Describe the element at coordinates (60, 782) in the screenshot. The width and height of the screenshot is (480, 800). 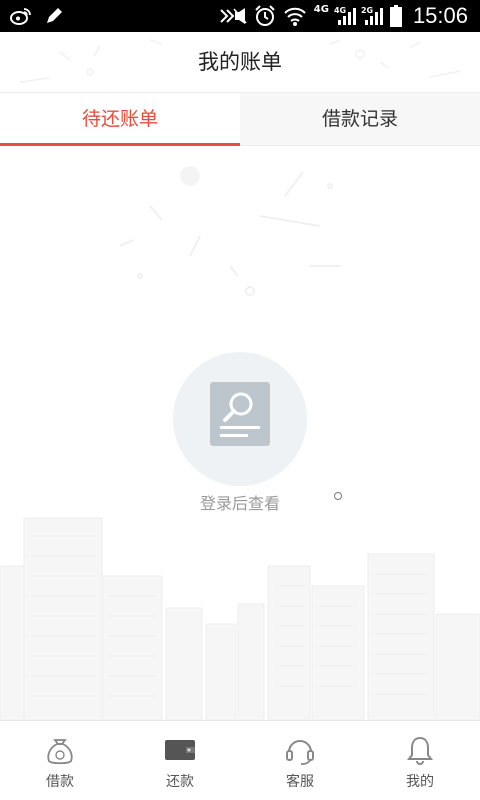
I see `nav-label-borrow: 借款` at that location.